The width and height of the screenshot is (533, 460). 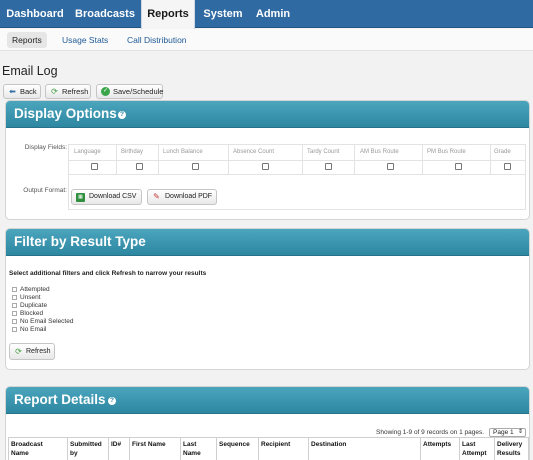 I want to click on field-am-bus-route-checkbox, so click(x=390, y=166).